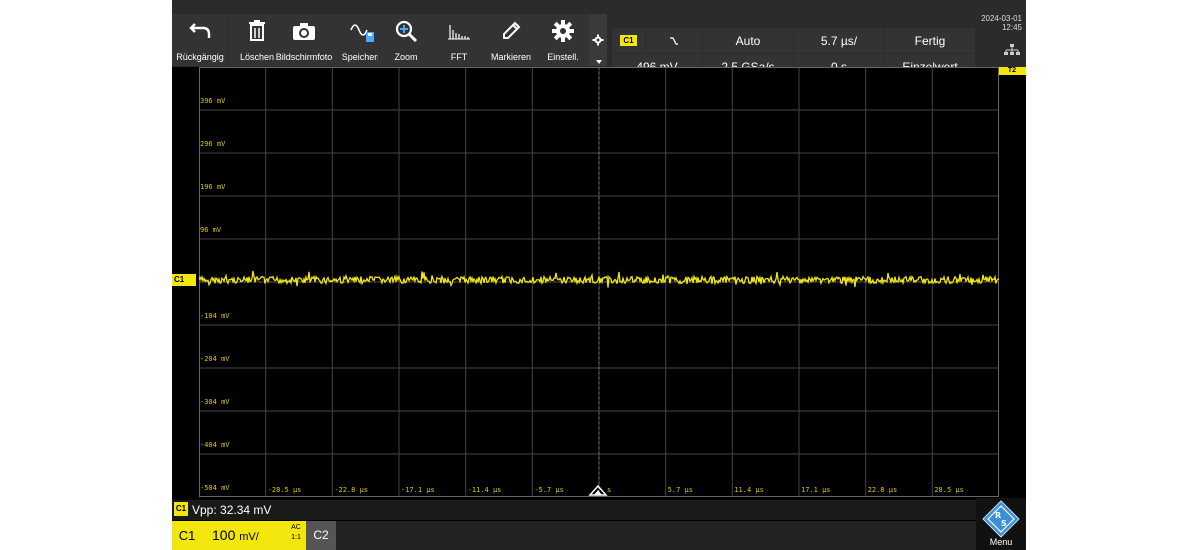 The height and width of the screenshot is (550, 1200). What do you see at coordinates (215, 402) in the screenshot?
I see `y-tick-label: -304 mV` at bounding box center [215, 402].